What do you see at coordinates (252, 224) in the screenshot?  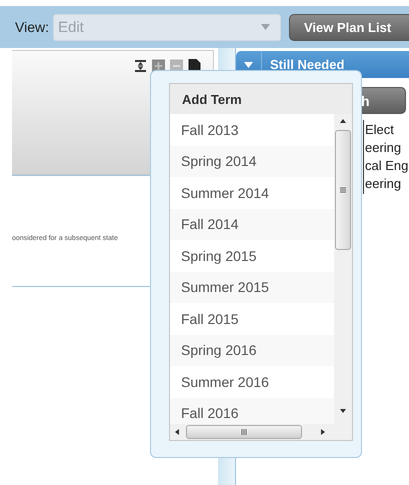 I see `term-option: Fall 2014` at bounding box center [252, 224].